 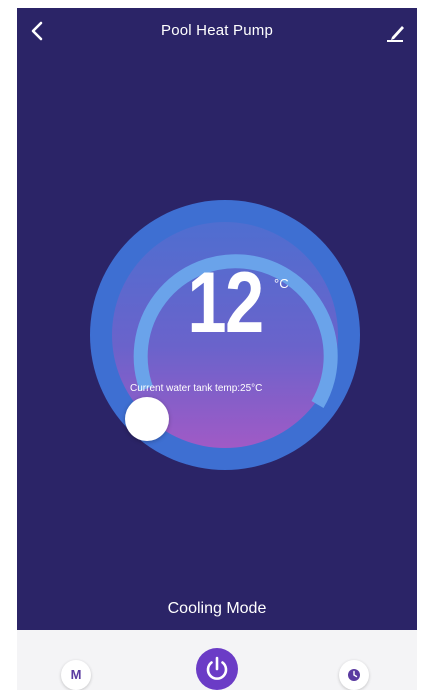 I want to click on mode-button: M, so click(x=76, y=675).